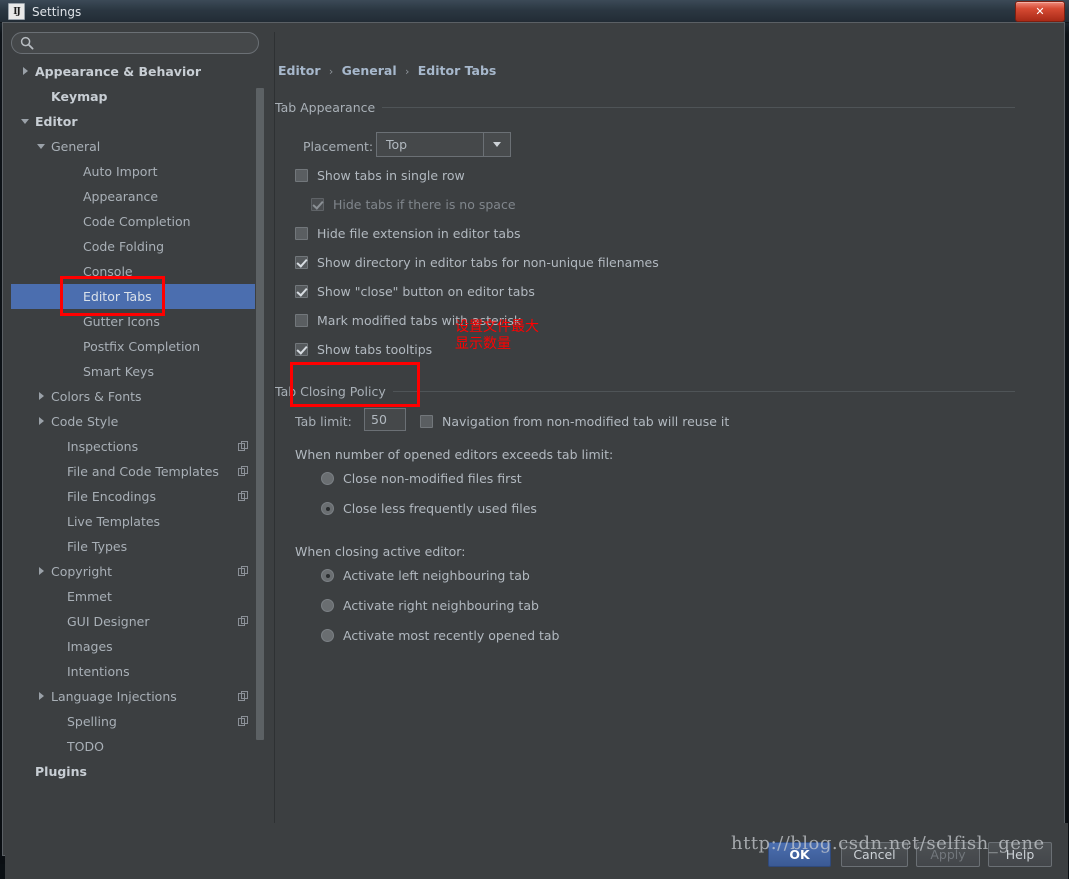 The image size is (1069, 879). What do you see at coordinates (432, 478) in the screenshot?
I see `radio-label: Close non-modified files first` at bounding box center [432, 478].